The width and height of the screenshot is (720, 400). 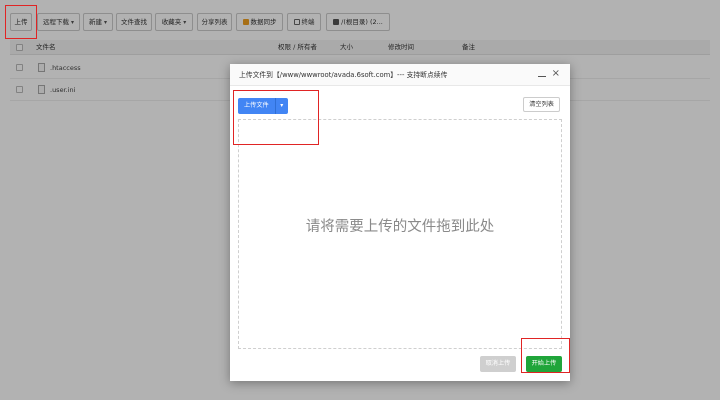 I want to click on minimize-icon, so click(x=542, y=75).